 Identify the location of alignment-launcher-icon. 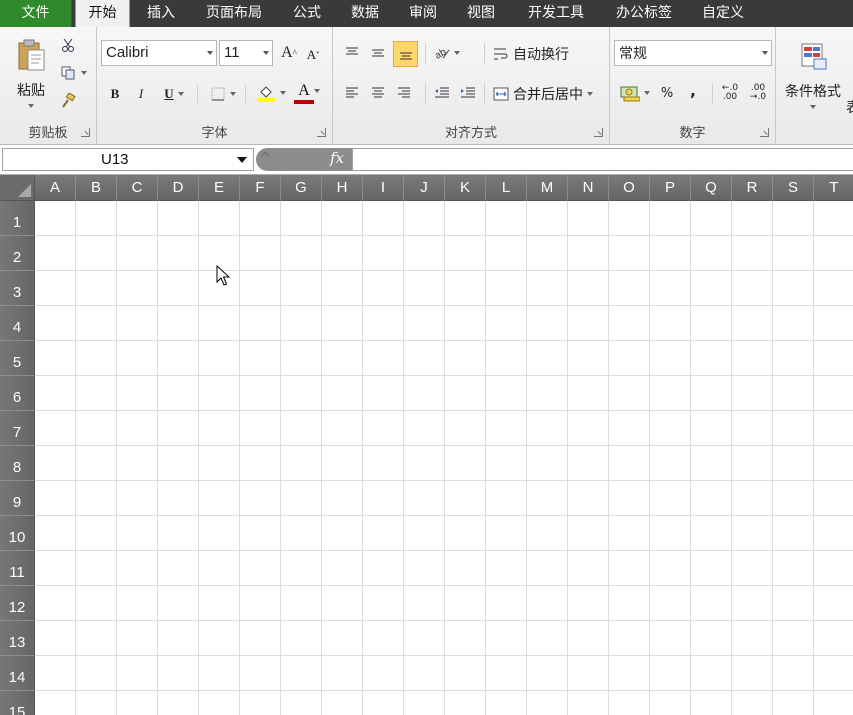
(598, 132).